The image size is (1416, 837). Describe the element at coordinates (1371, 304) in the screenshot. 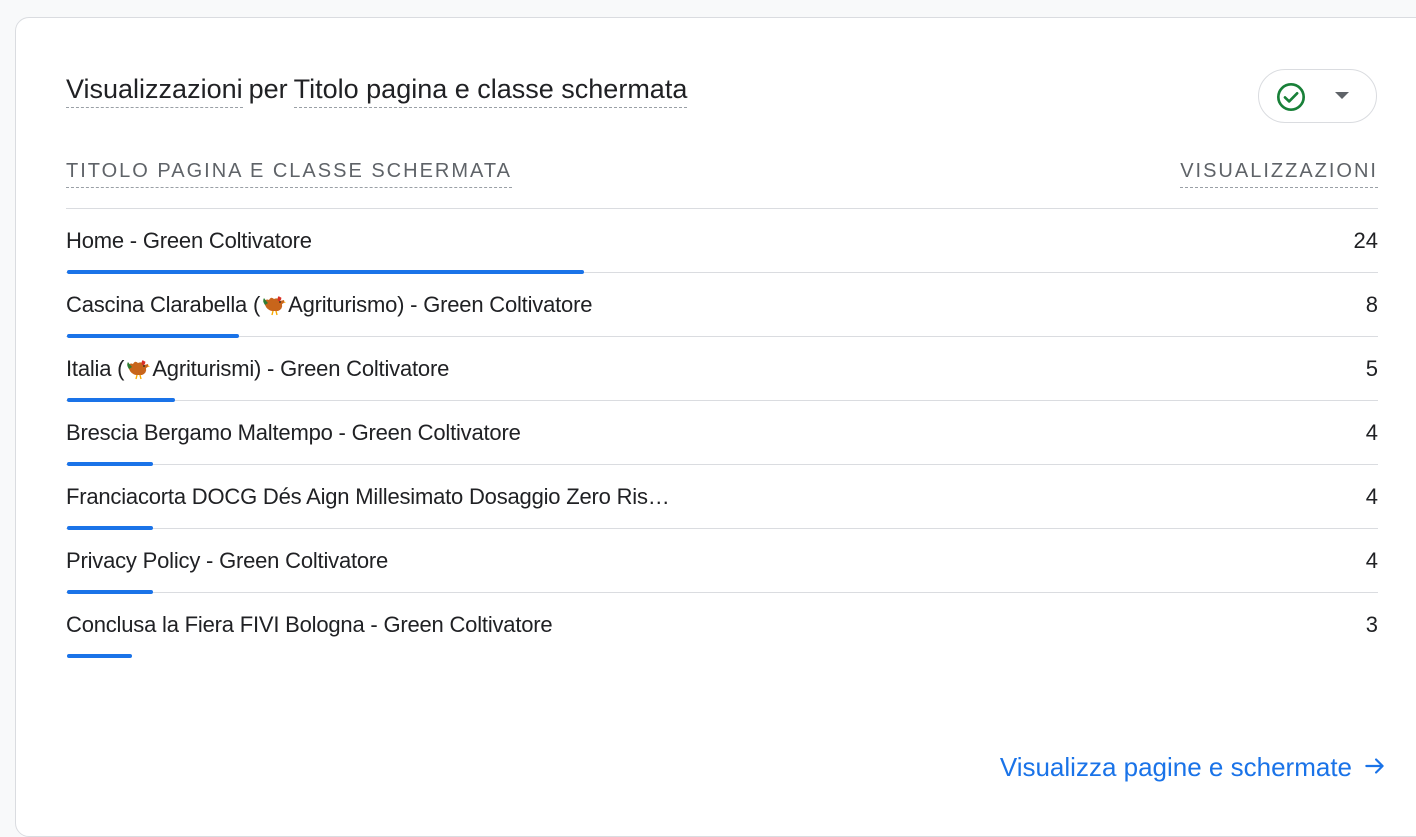

I see `row-value: 8` at that location.